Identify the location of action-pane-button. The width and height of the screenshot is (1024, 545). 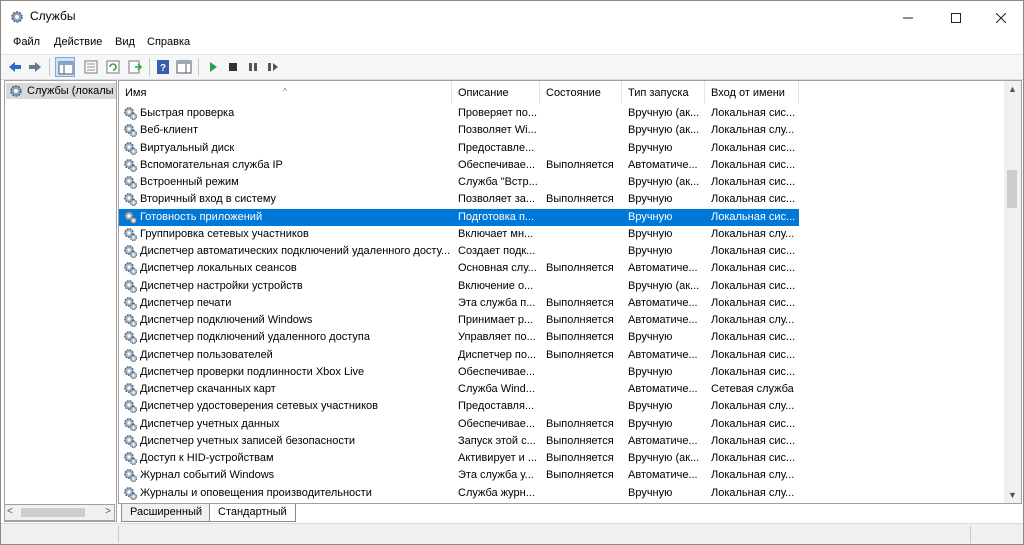
(184, 67).